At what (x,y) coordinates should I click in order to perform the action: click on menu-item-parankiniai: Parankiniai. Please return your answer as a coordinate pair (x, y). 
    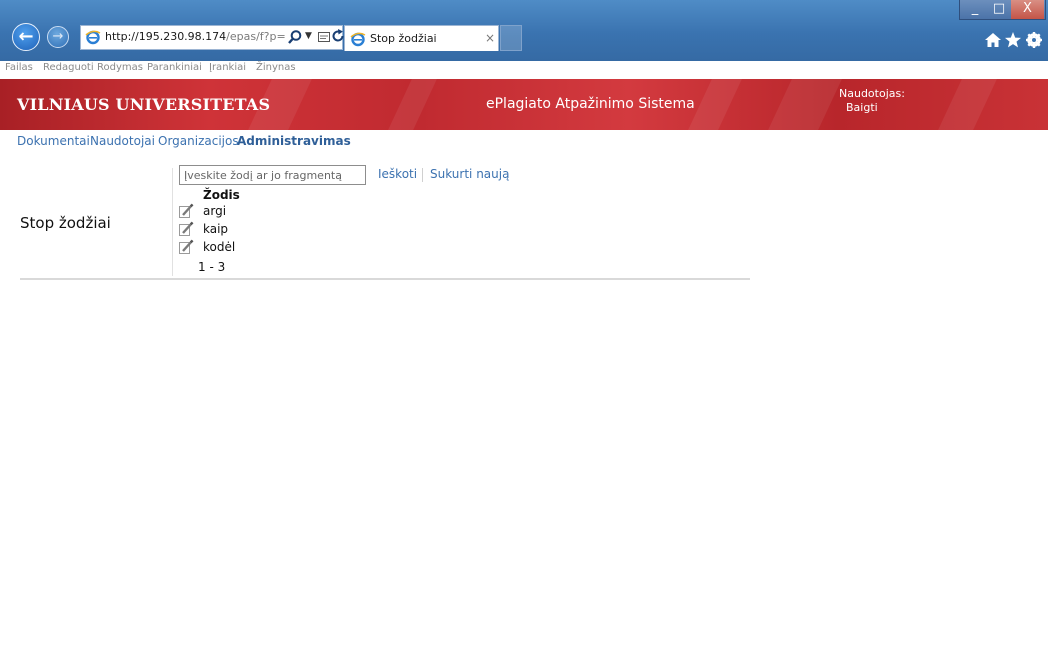
    Looking at the image, I should click on (174, 67).